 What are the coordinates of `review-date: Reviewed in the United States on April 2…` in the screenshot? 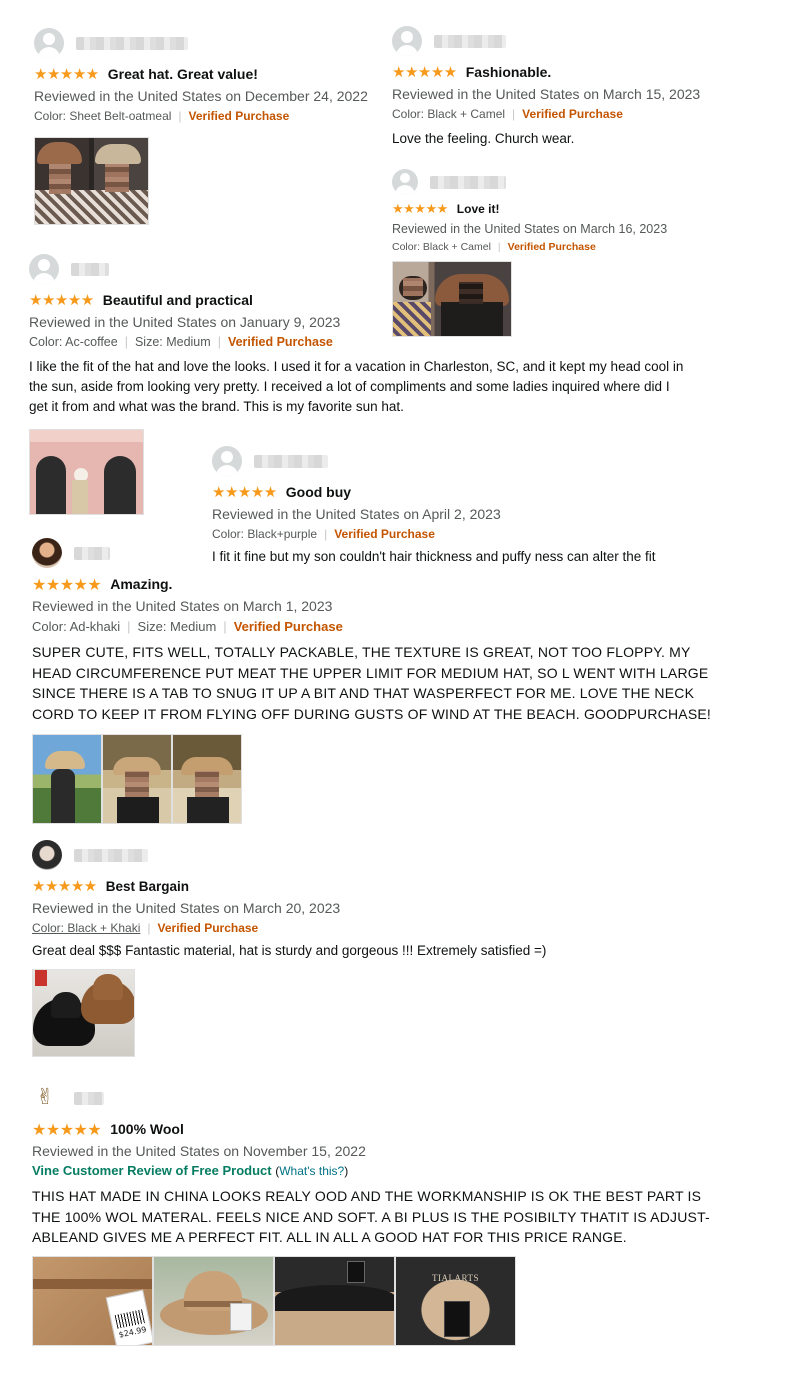 It's located at (356, 514).